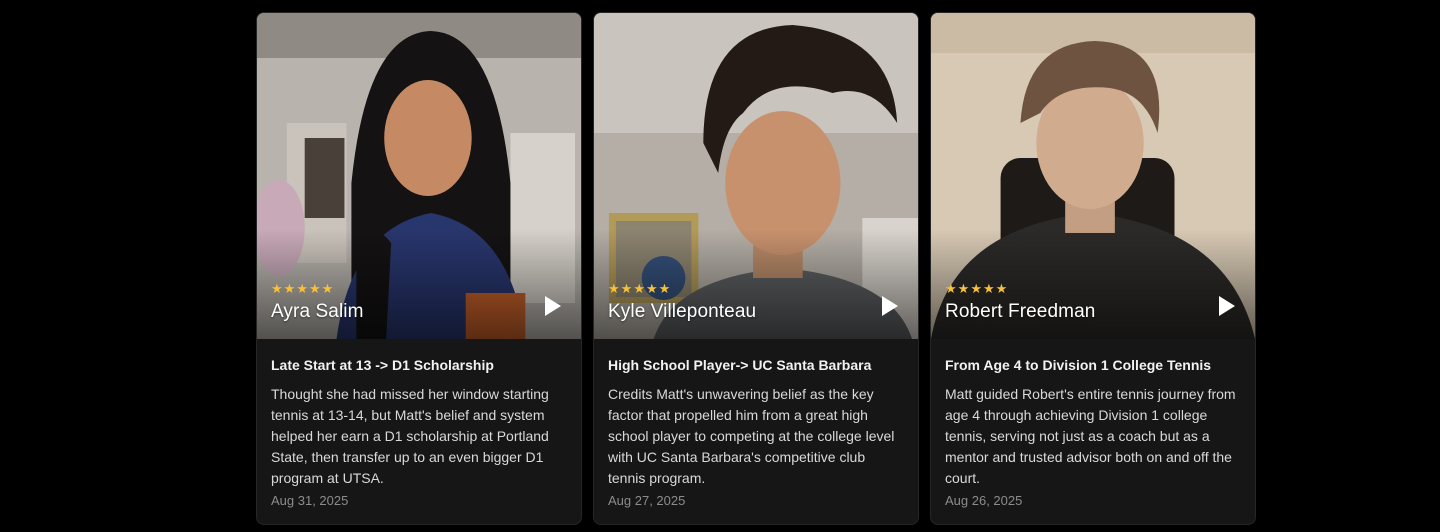 Image resolution: width=1440 pixels, height=532 pixels. I want to click on video-thumbnail: ★ ★ ★ ★ ★ Kyle Villeponteau, so click(756, 176).